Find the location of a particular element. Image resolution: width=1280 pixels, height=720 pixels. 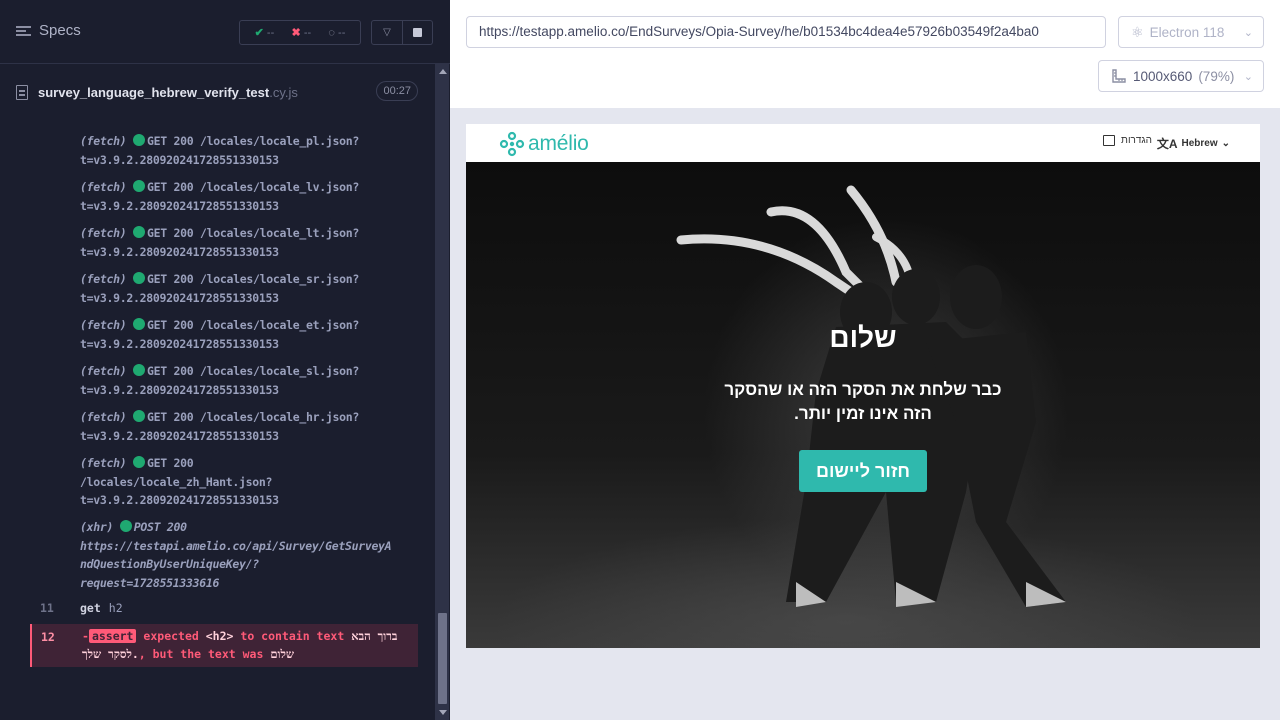

collapse-button: ▽ is located at coordinates (387, 32).